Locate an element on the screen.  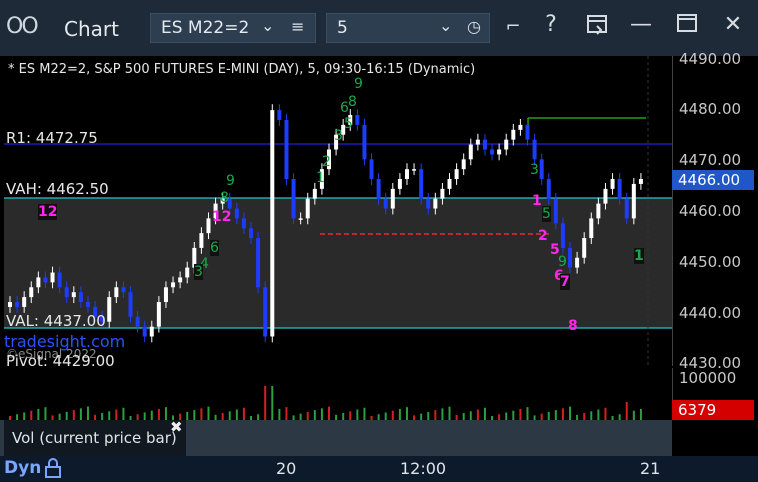
td-count-green: 5 is located at coordinates (546, 214).